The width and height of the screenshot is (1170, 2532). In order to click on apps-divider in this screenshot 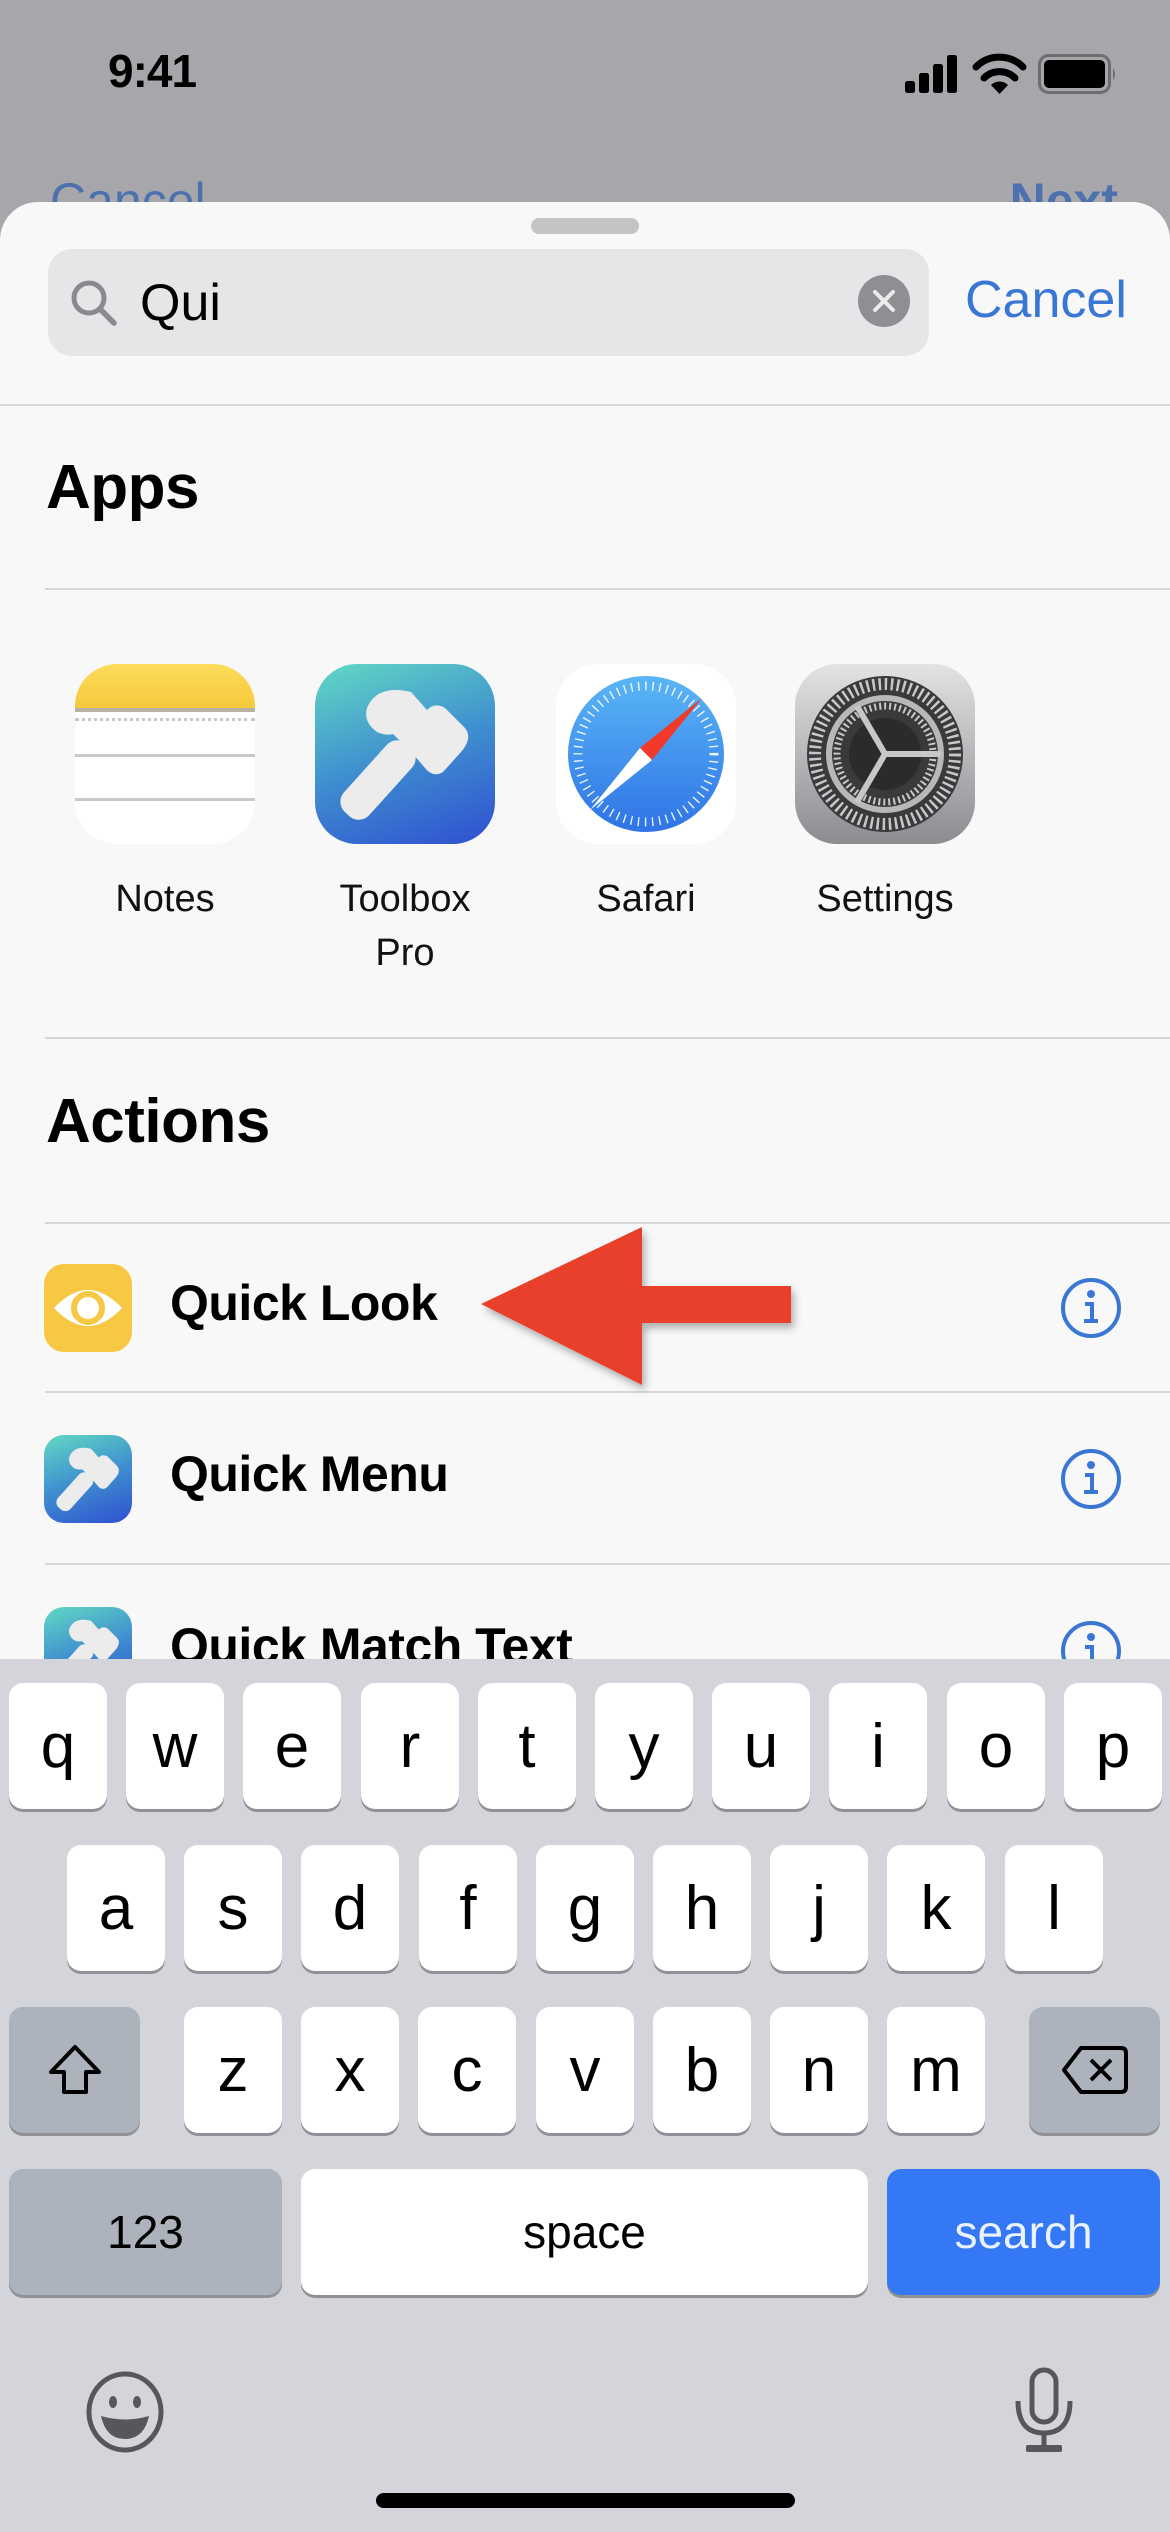, I will do `click(607, 589)`.